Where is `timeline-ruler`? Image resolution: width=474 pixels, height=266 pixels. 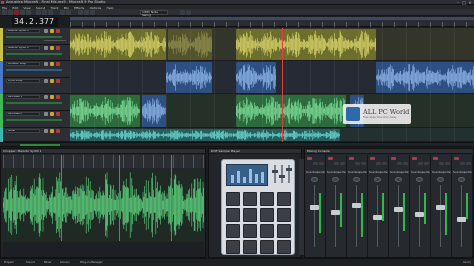 timeline-ruler is located at coordinates (272, 22).